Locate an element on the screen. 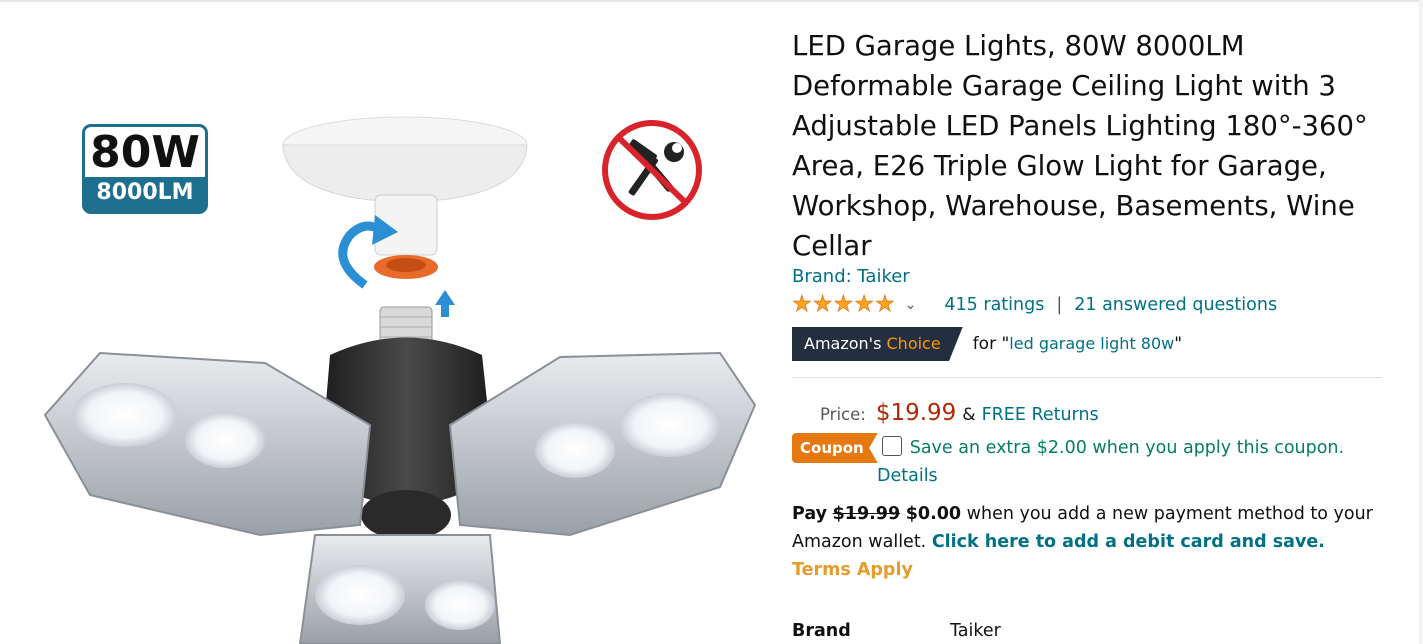  add-debit-card-link: Click here to add a debit card and save. is located at coordinates (1128, 542).